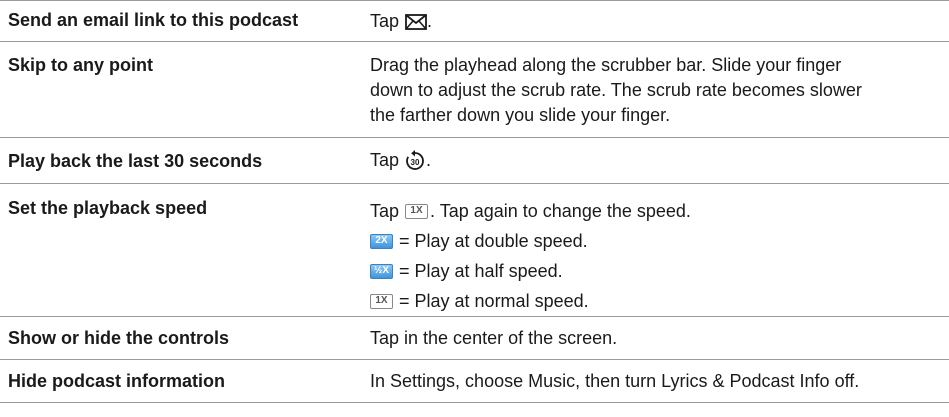 The width and height of the screenshot is (949, 417). I want to click on row-label: Send an email link to this podcast, so click(153, 20).